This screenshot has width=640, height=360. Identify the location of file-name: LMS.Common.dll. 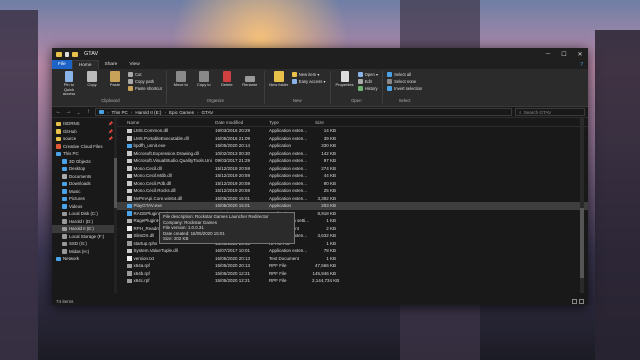
(151, 131).